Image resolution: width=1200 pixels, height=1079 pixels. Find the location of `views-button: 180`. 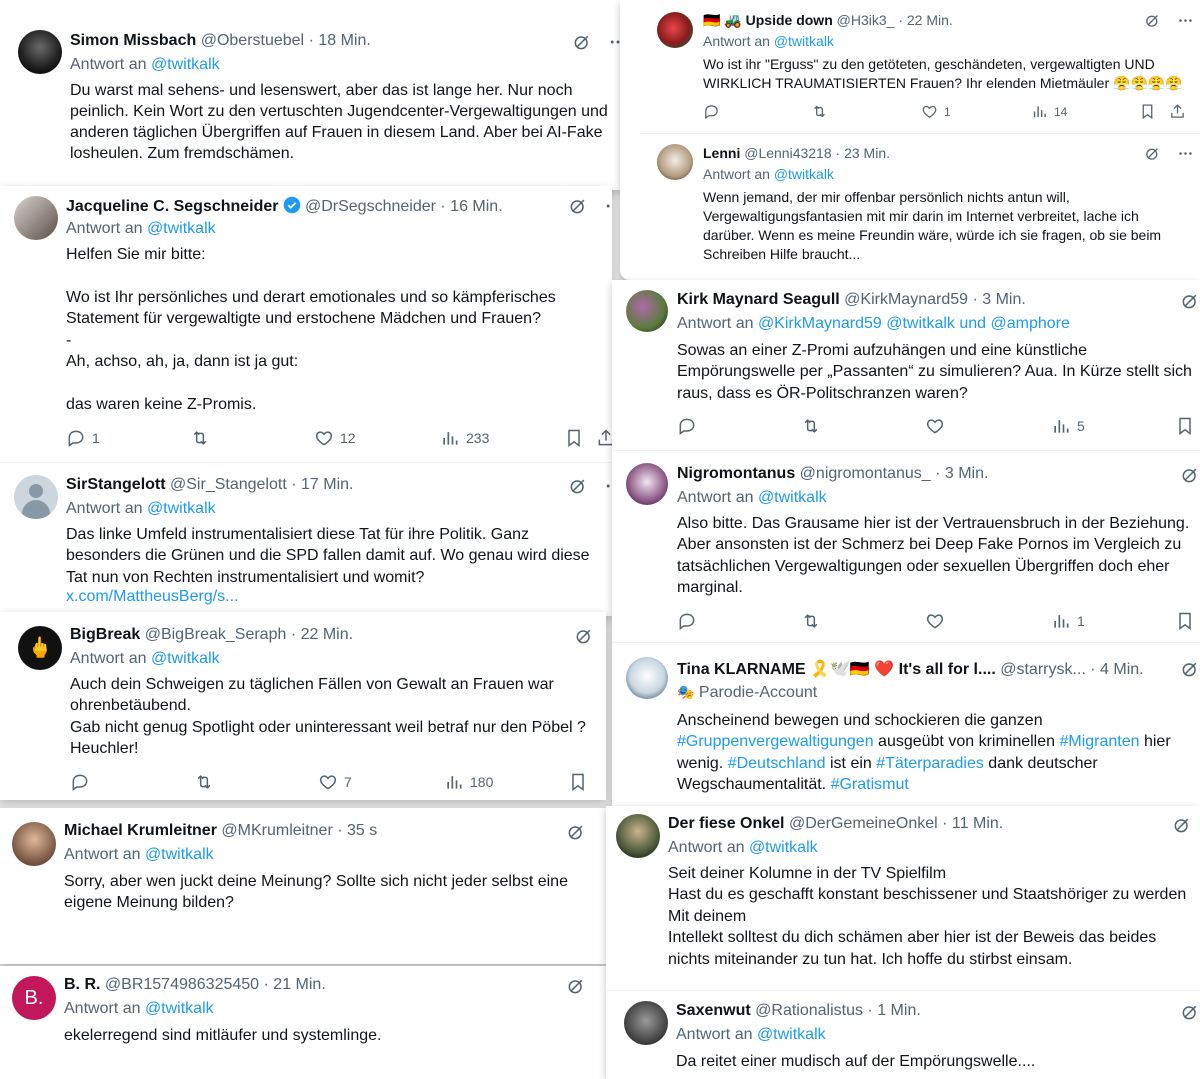

views-button: 180 is located at coordinates (468, 782).